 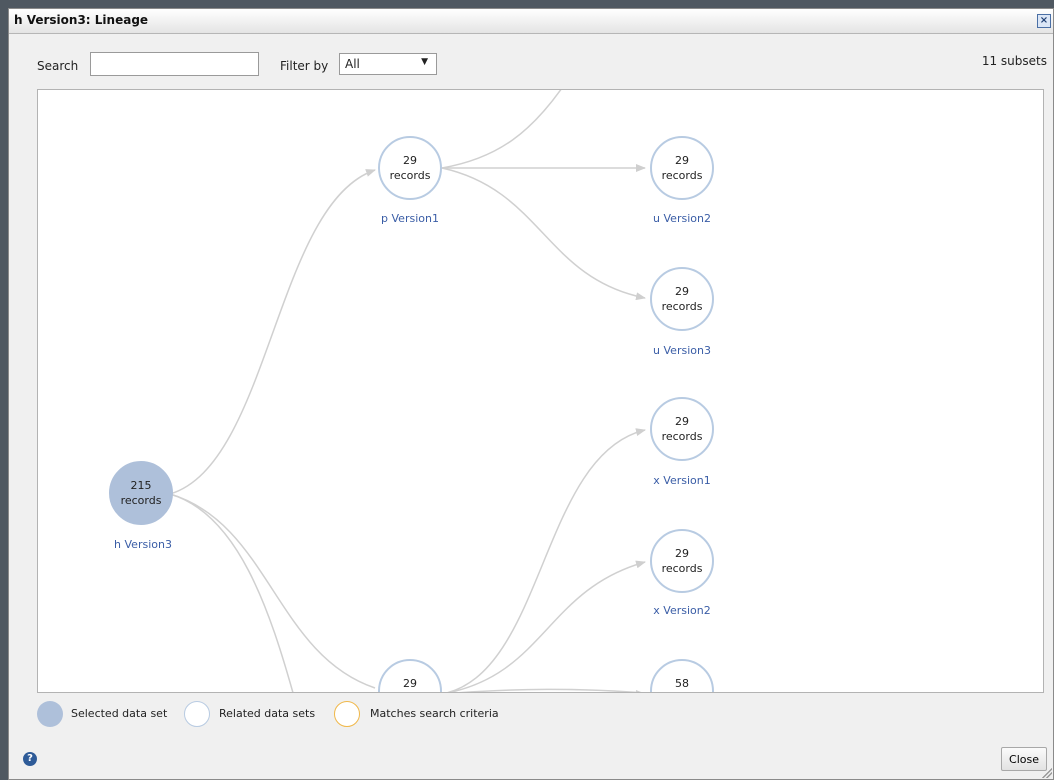 What do you see at coordinates (197, 714) in the screenshot?
I see `related-swatch-icon` at bounding box center [197, 714].